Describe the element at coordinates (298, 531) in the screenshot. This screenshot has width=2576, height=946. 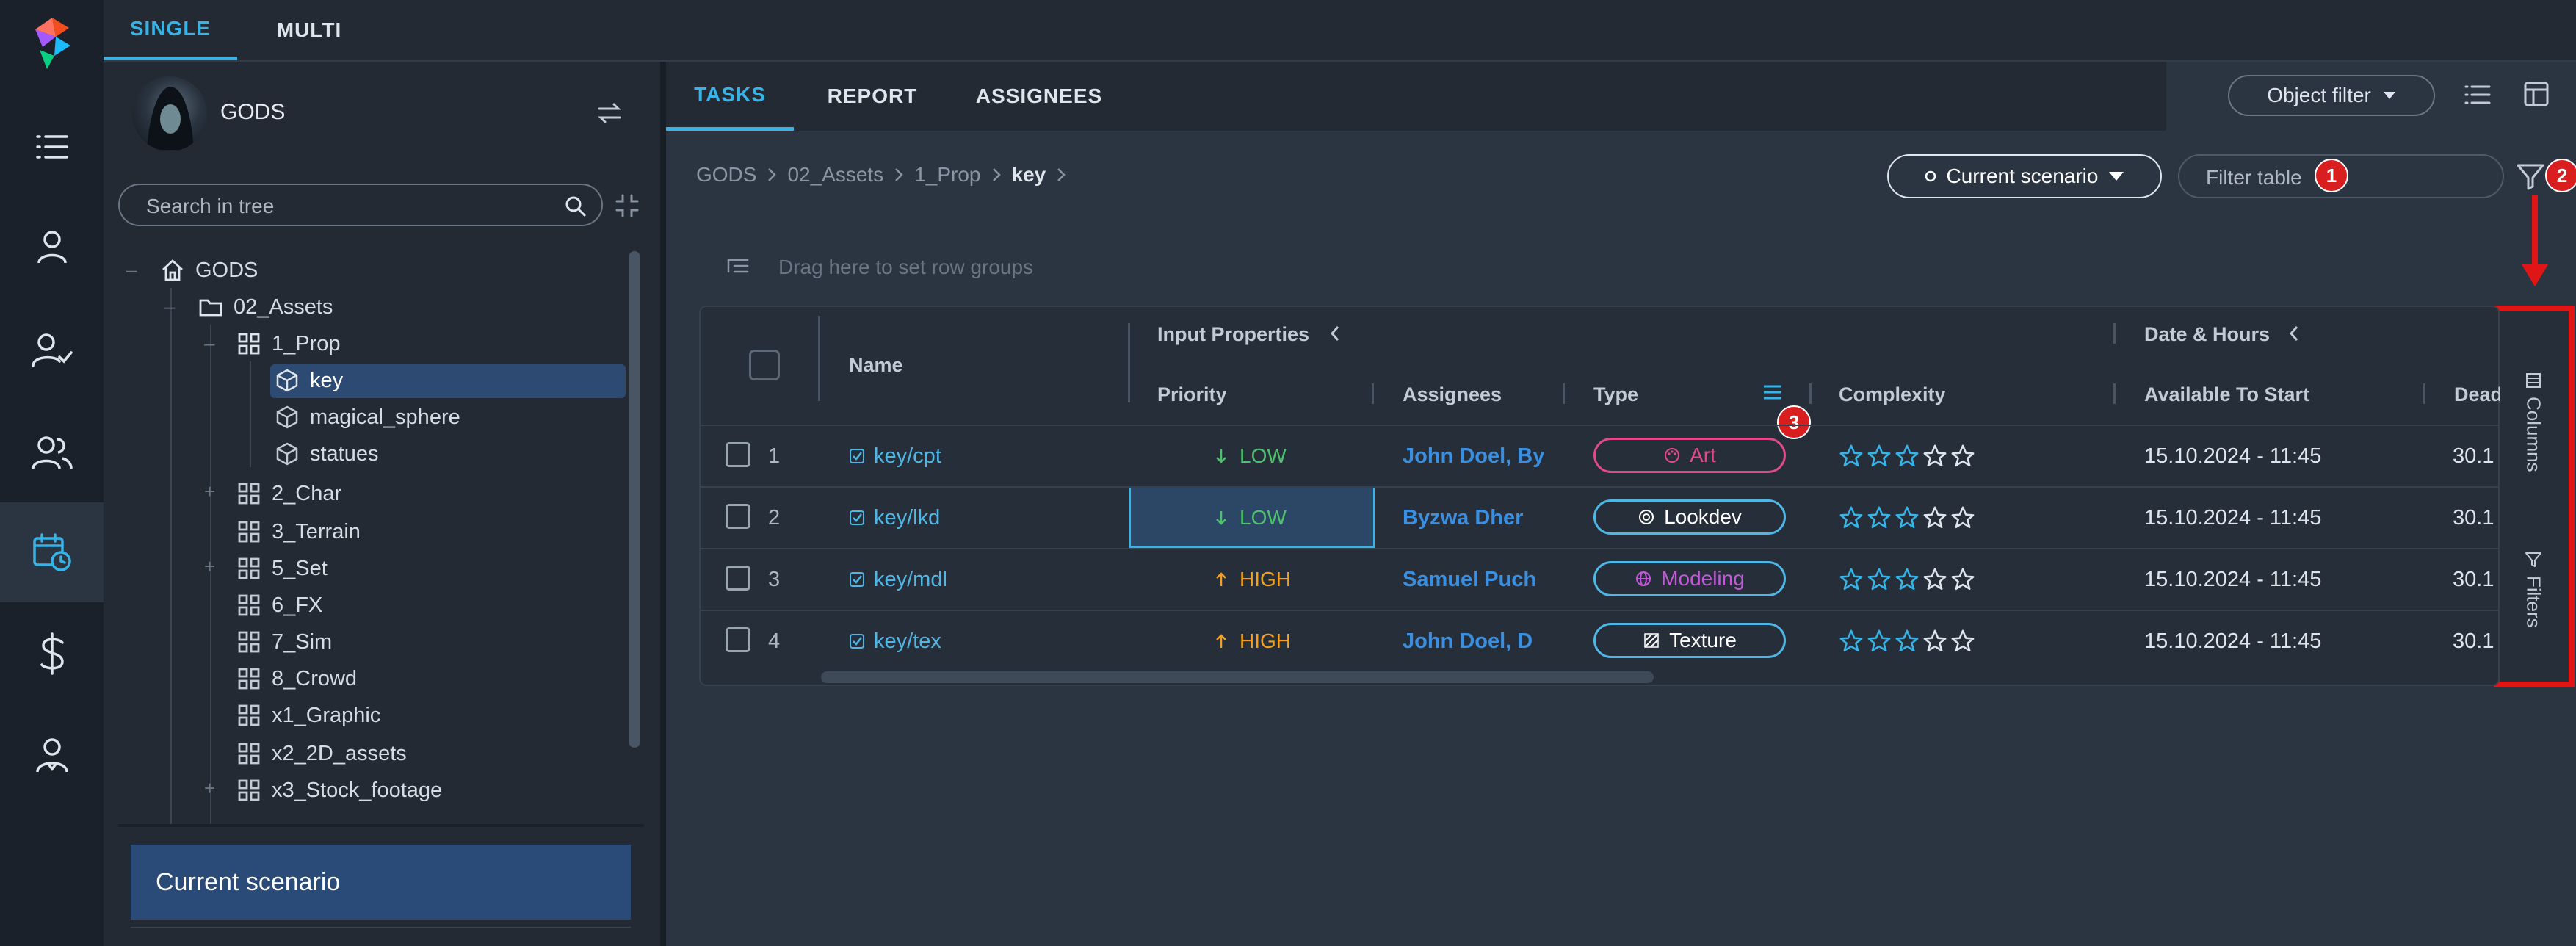
I see `tree-node-group: 3_Terrain` at that location.